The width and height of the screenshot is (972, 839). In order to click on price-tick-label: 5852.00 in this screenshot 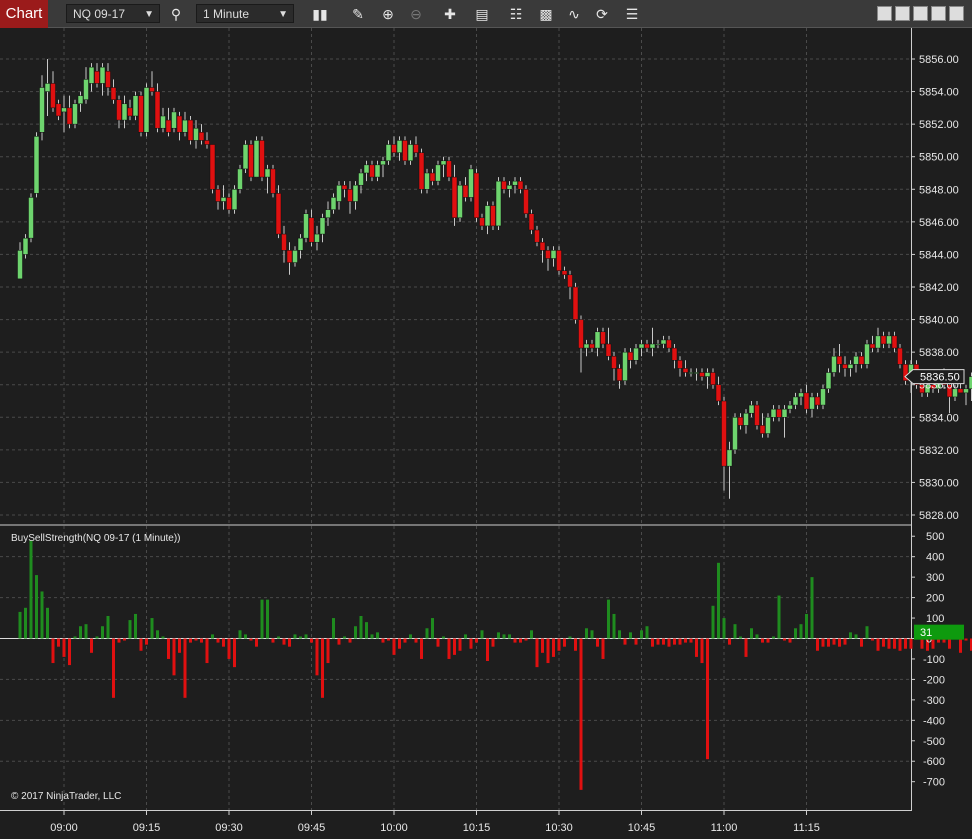, I will do `click(939, 125)`.